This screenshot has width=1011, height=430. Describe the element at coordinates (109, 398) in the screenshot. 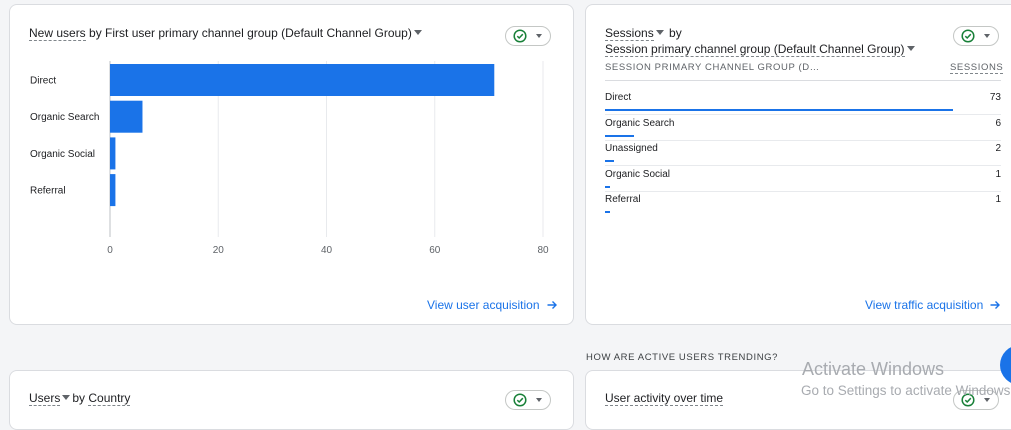

I see `country-dimension-selector: Country` at that location.